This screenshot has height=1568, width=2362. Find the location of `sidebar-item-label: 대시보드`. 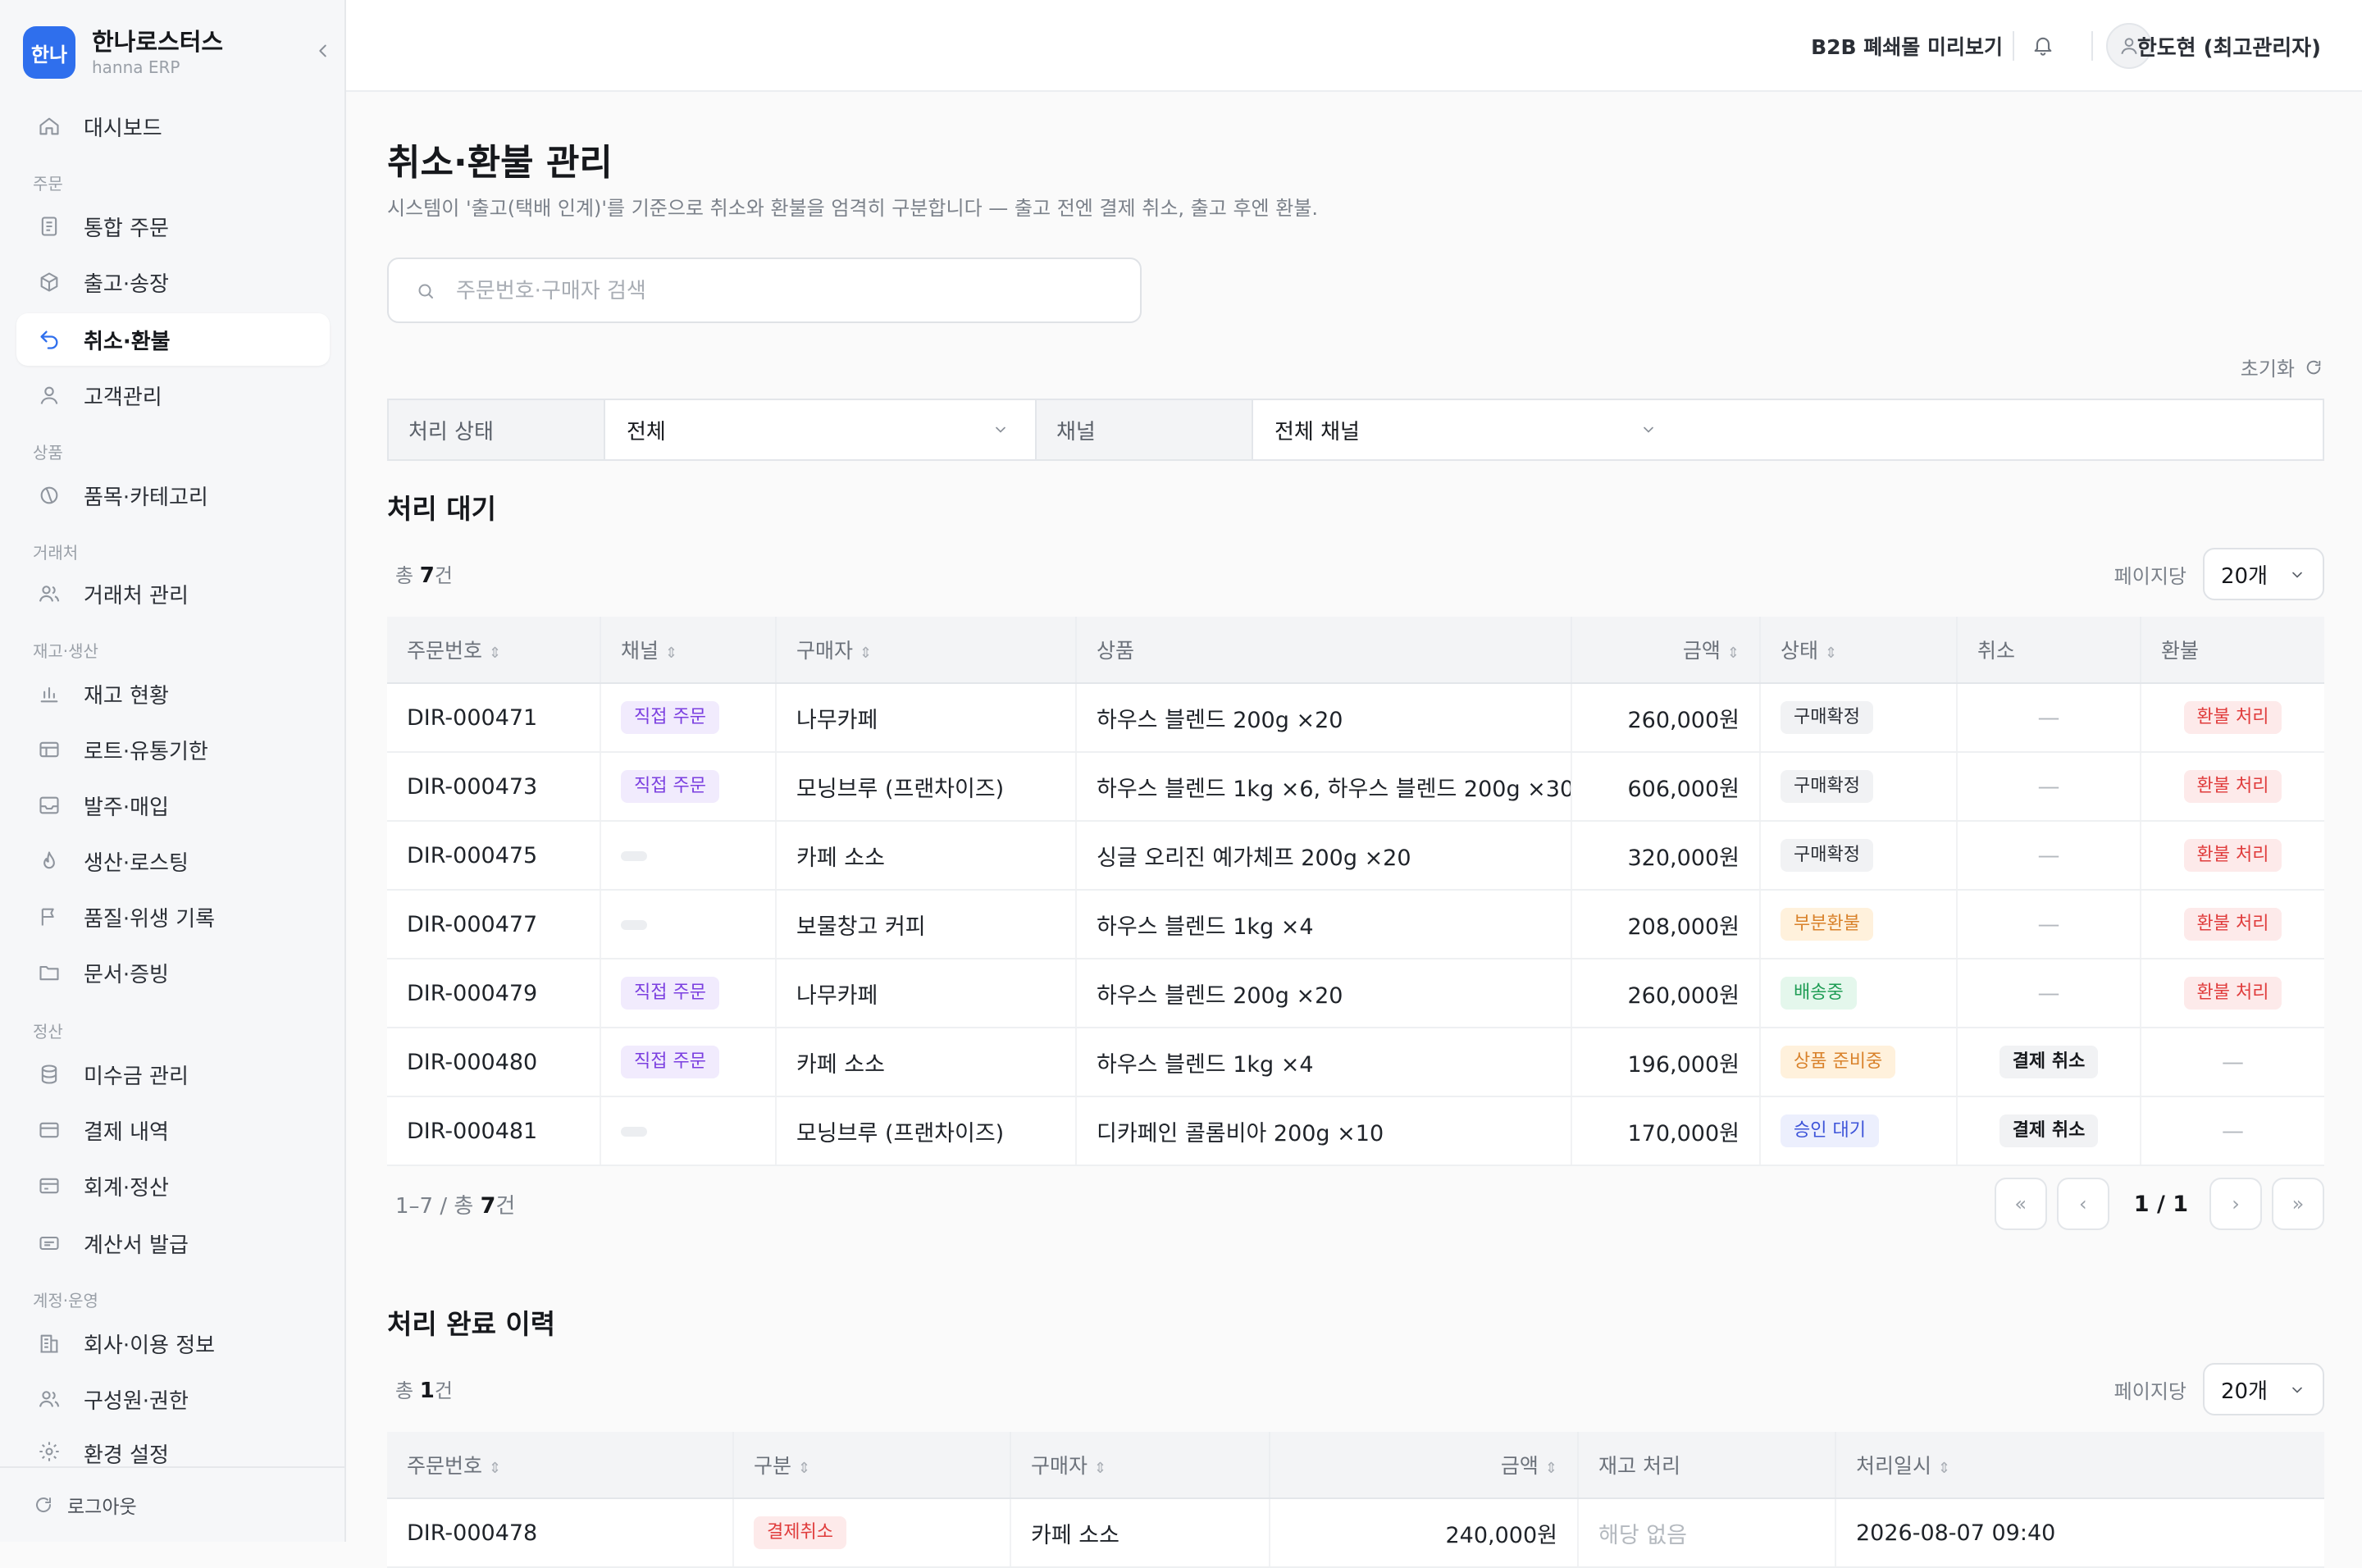

sidebar-item-label: 대시보드 is located at coordinates (123, 129).